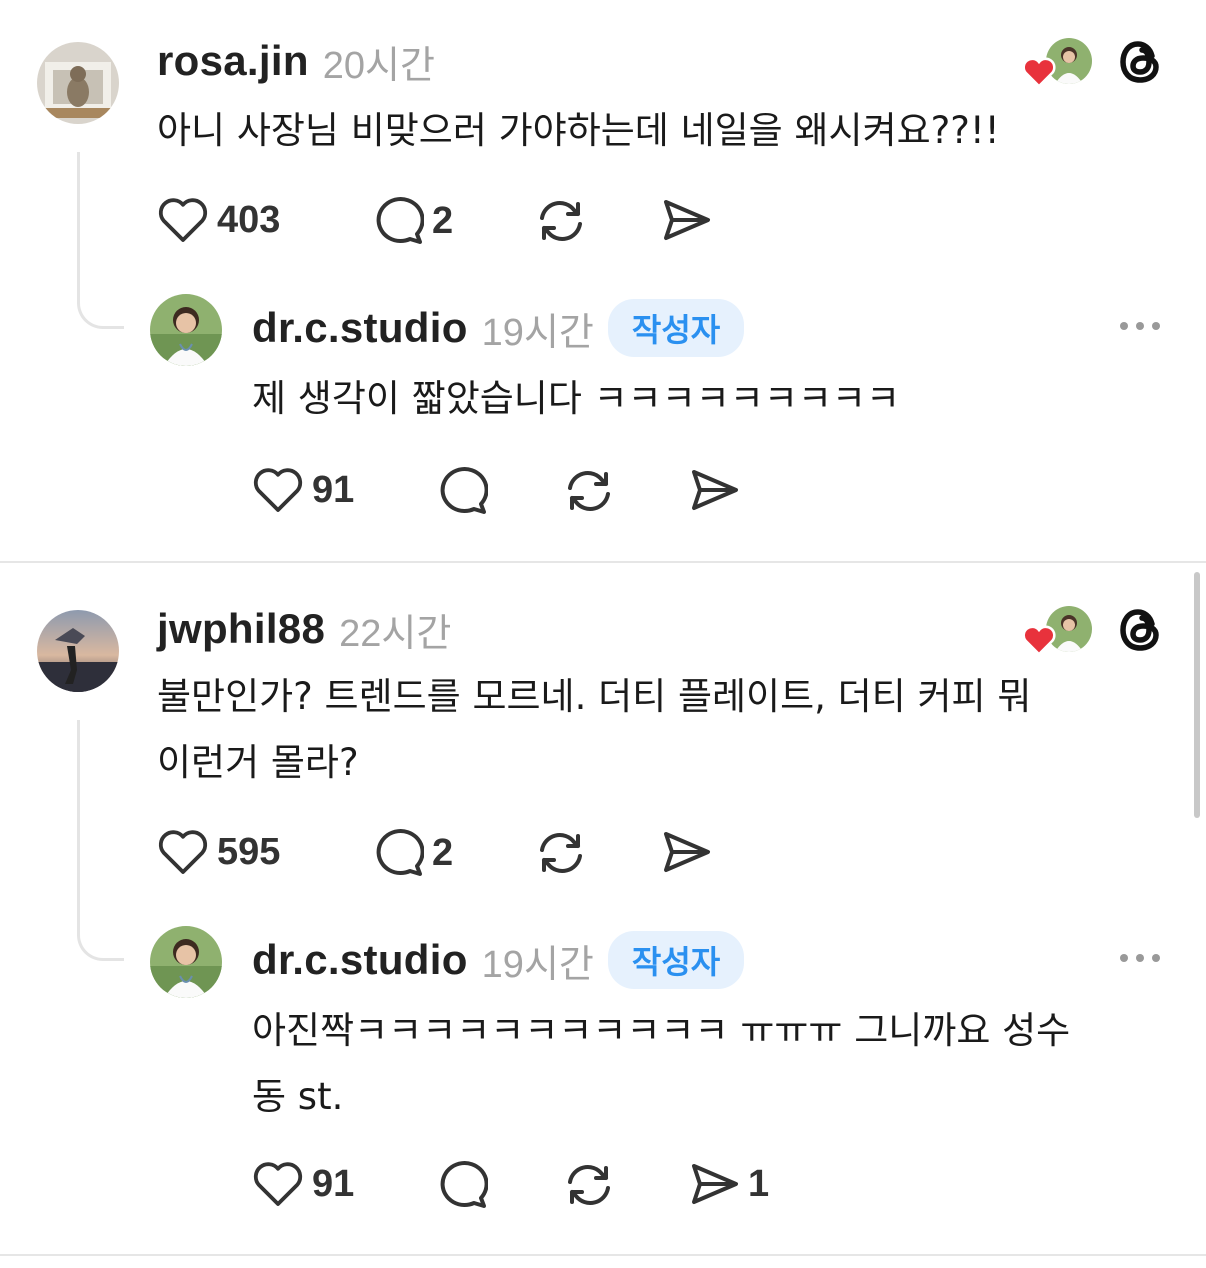 This screenshot has height=1268, width=1206. I want to click on like-count: 403, so click(249, 219).